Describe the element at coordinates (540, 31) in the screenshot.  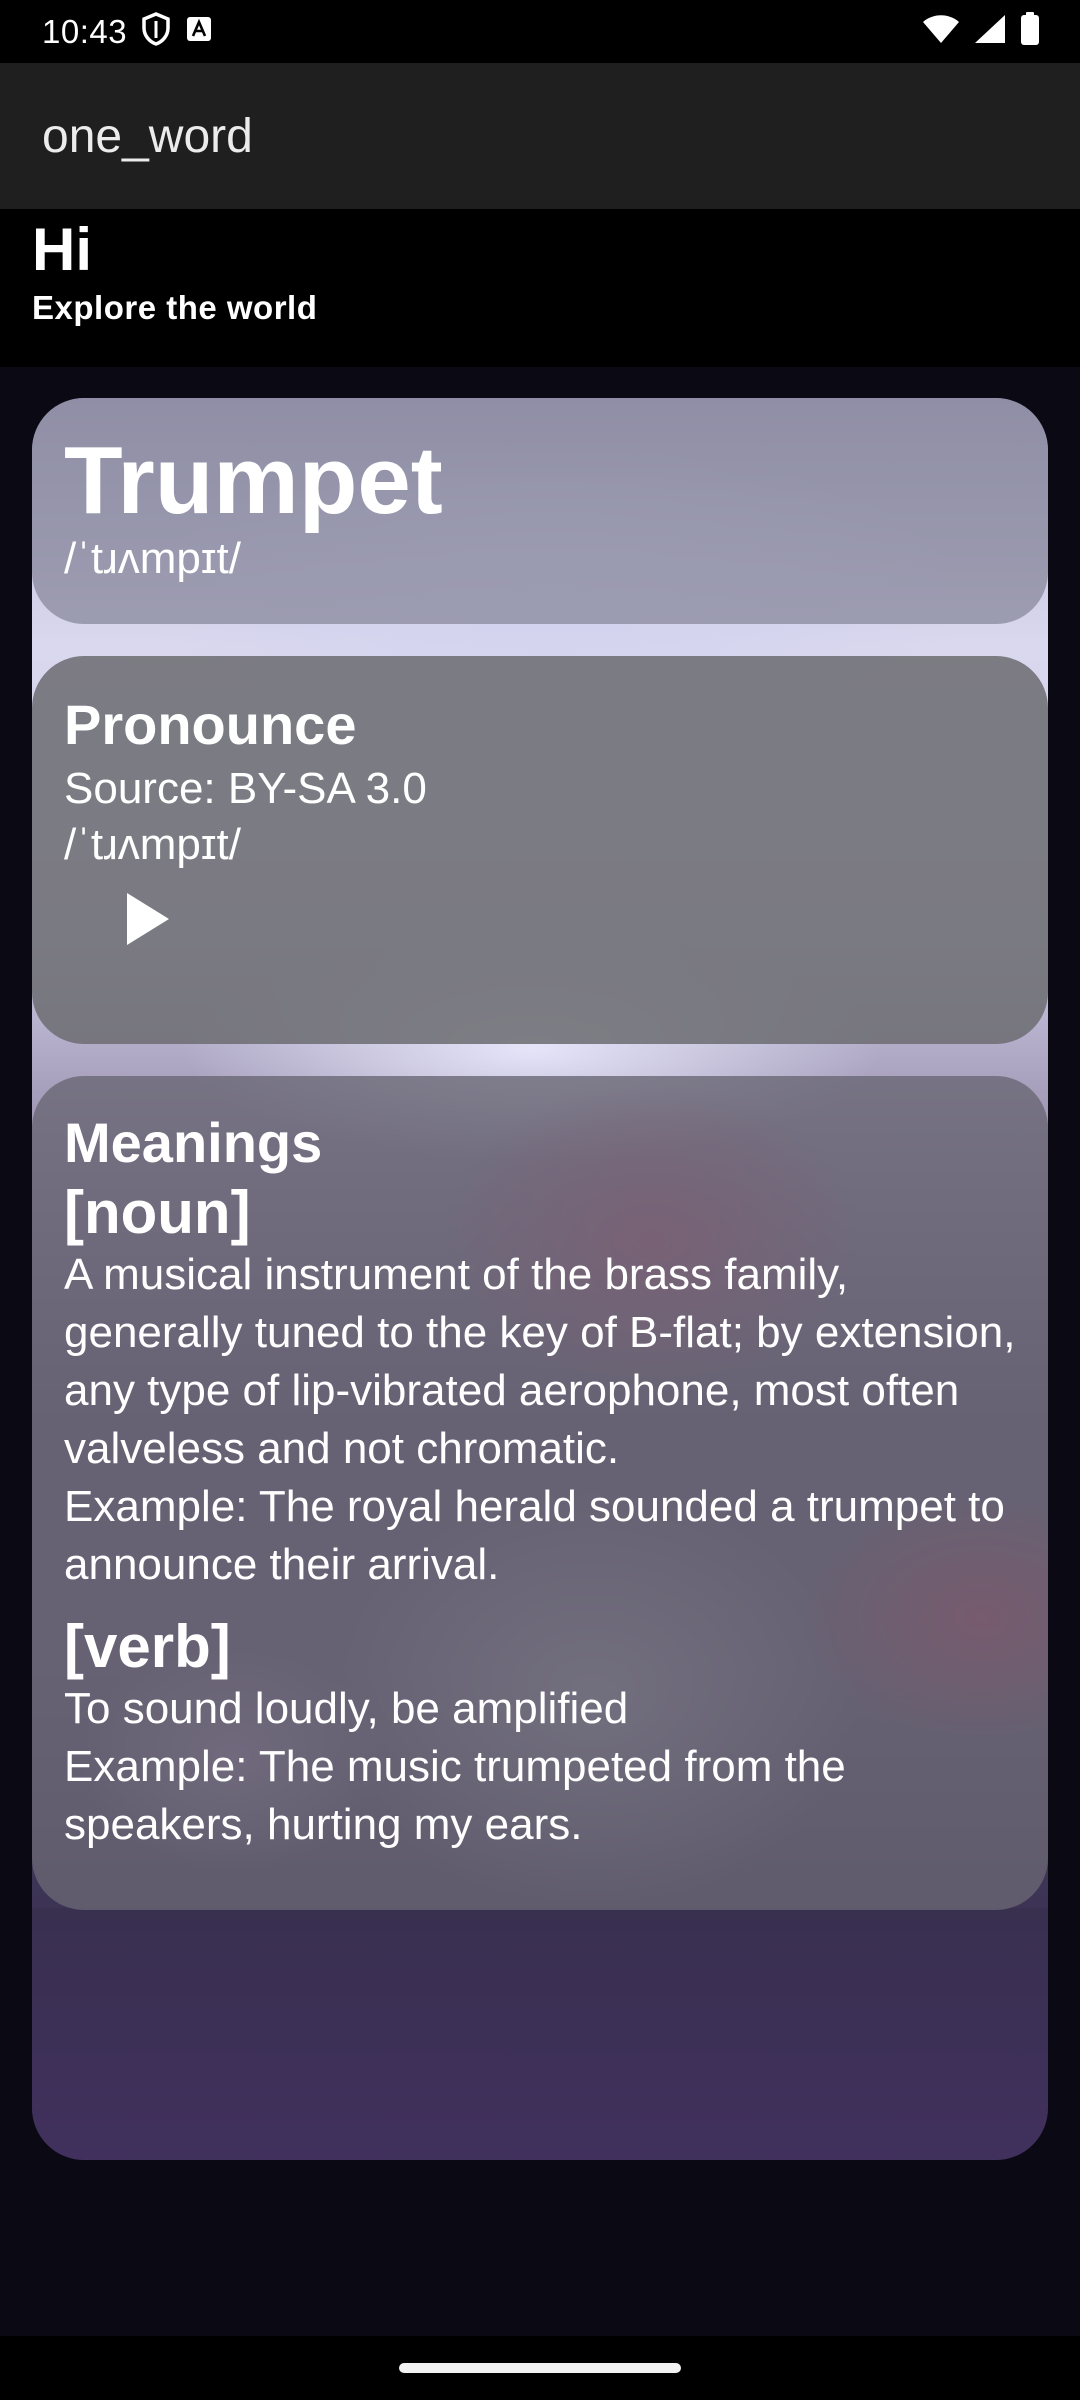
I see `status-bar: 10:43` at that location.